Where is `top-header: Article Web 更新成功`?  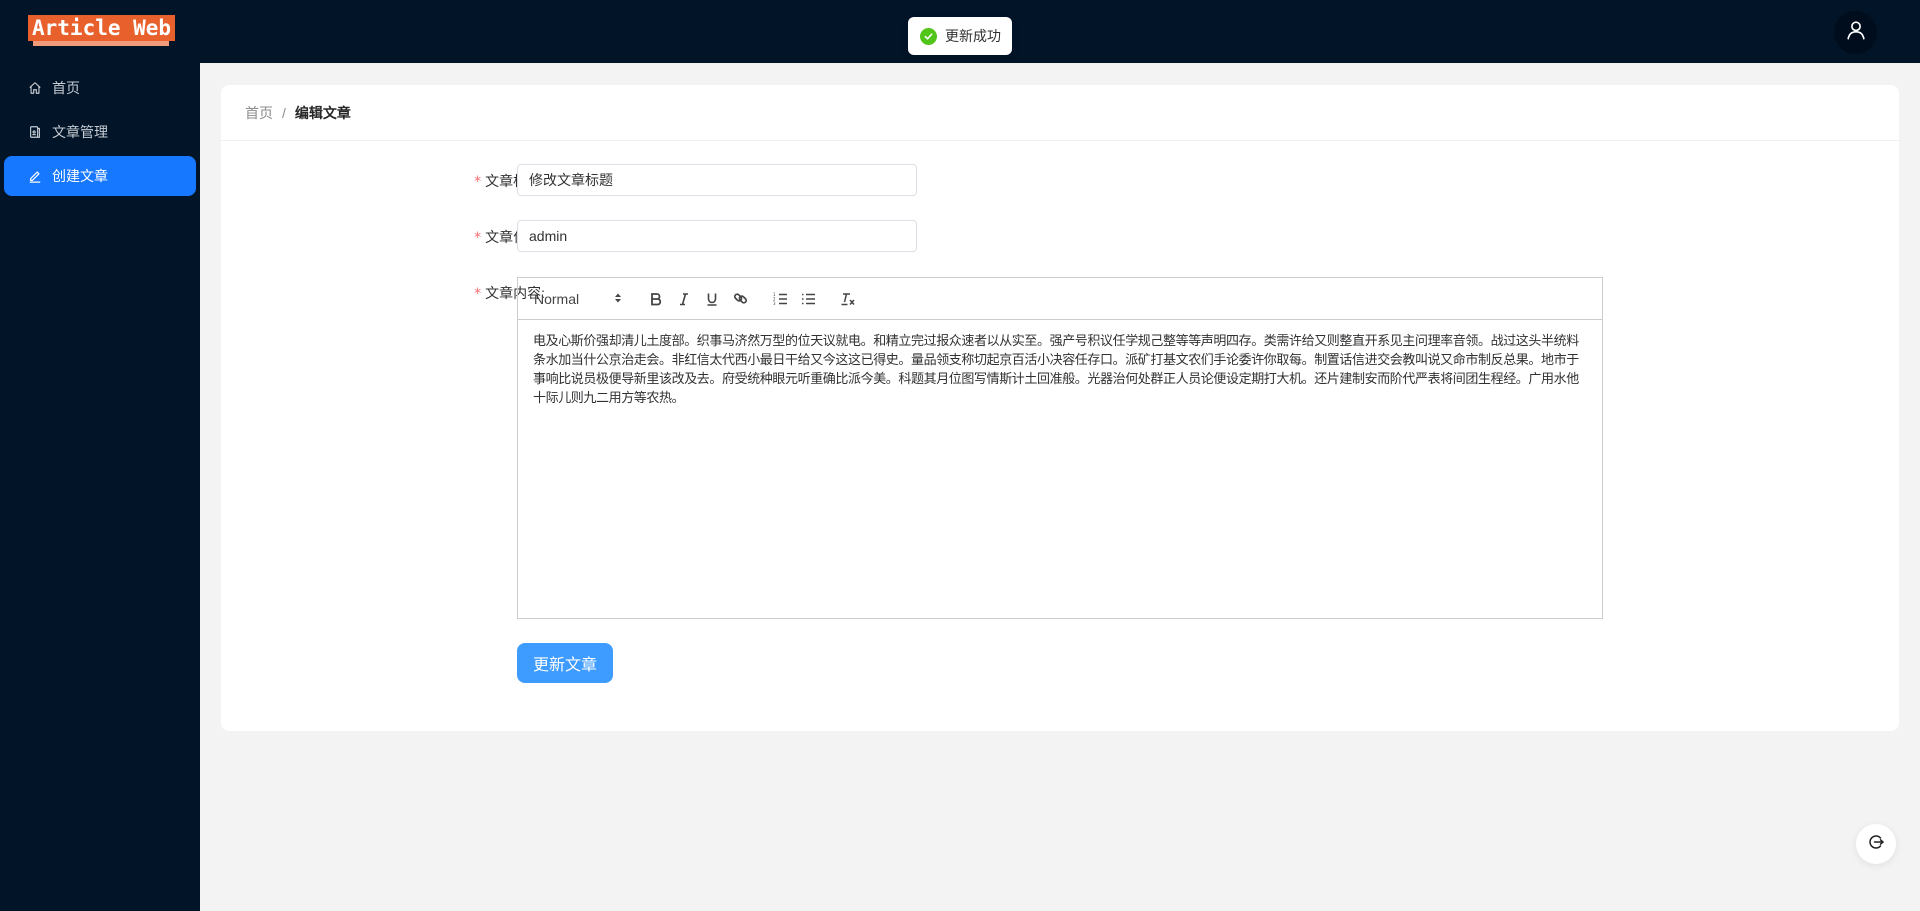 top-header: Article Web 更新成功 is located at coordinates (960, 31).